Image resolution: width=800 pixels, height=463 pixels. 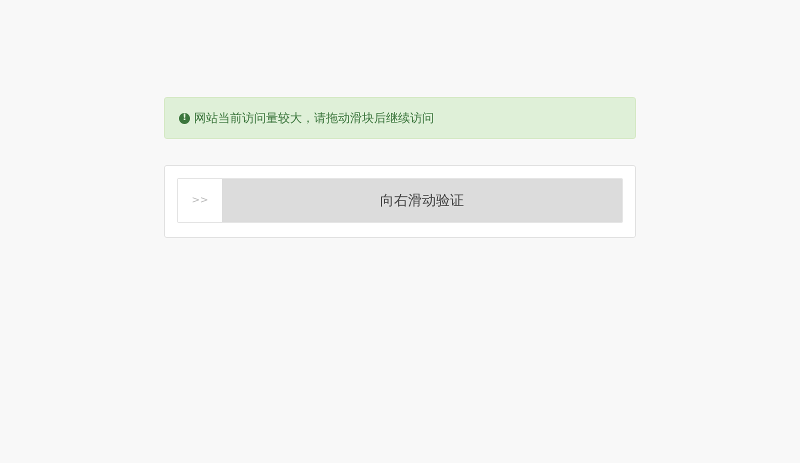 I want to click on slider-label: 向右滑动验证, so click(x=421, y=201).